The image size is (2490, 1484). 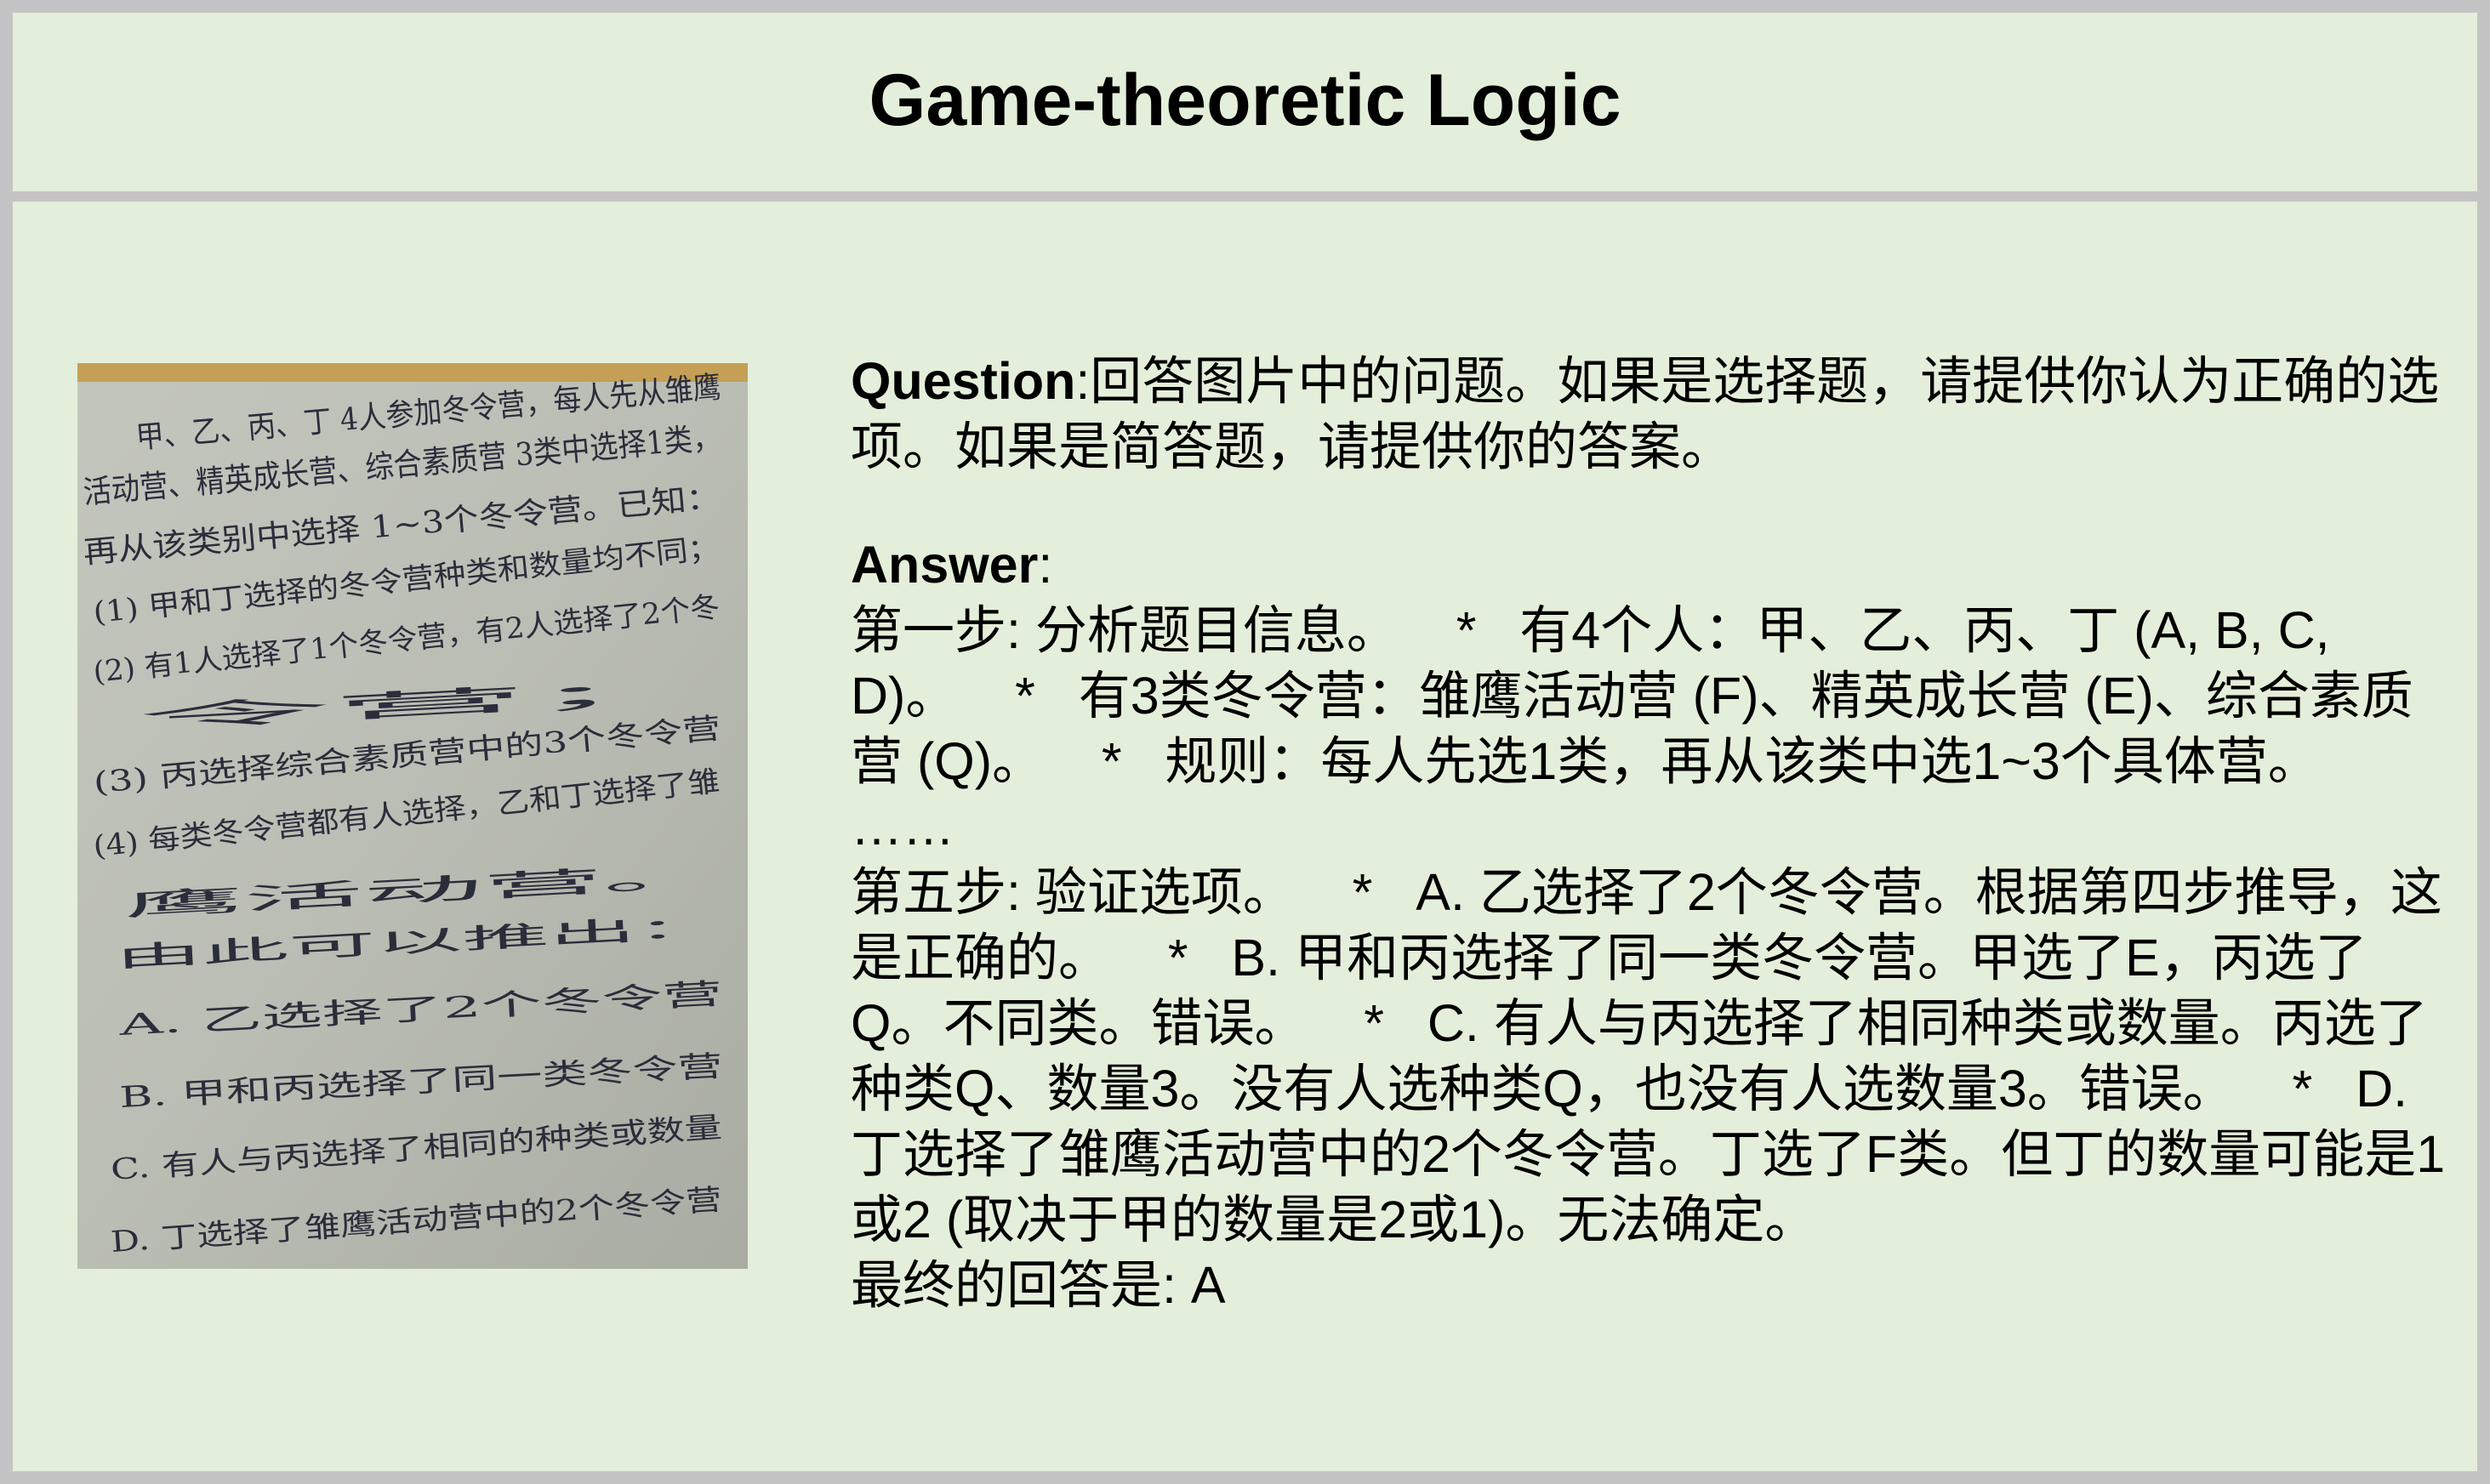 What do you see at coordinates (945, 565) in the screenshot?
I see `answer-label: Answer` at bounding box center [945, 565].